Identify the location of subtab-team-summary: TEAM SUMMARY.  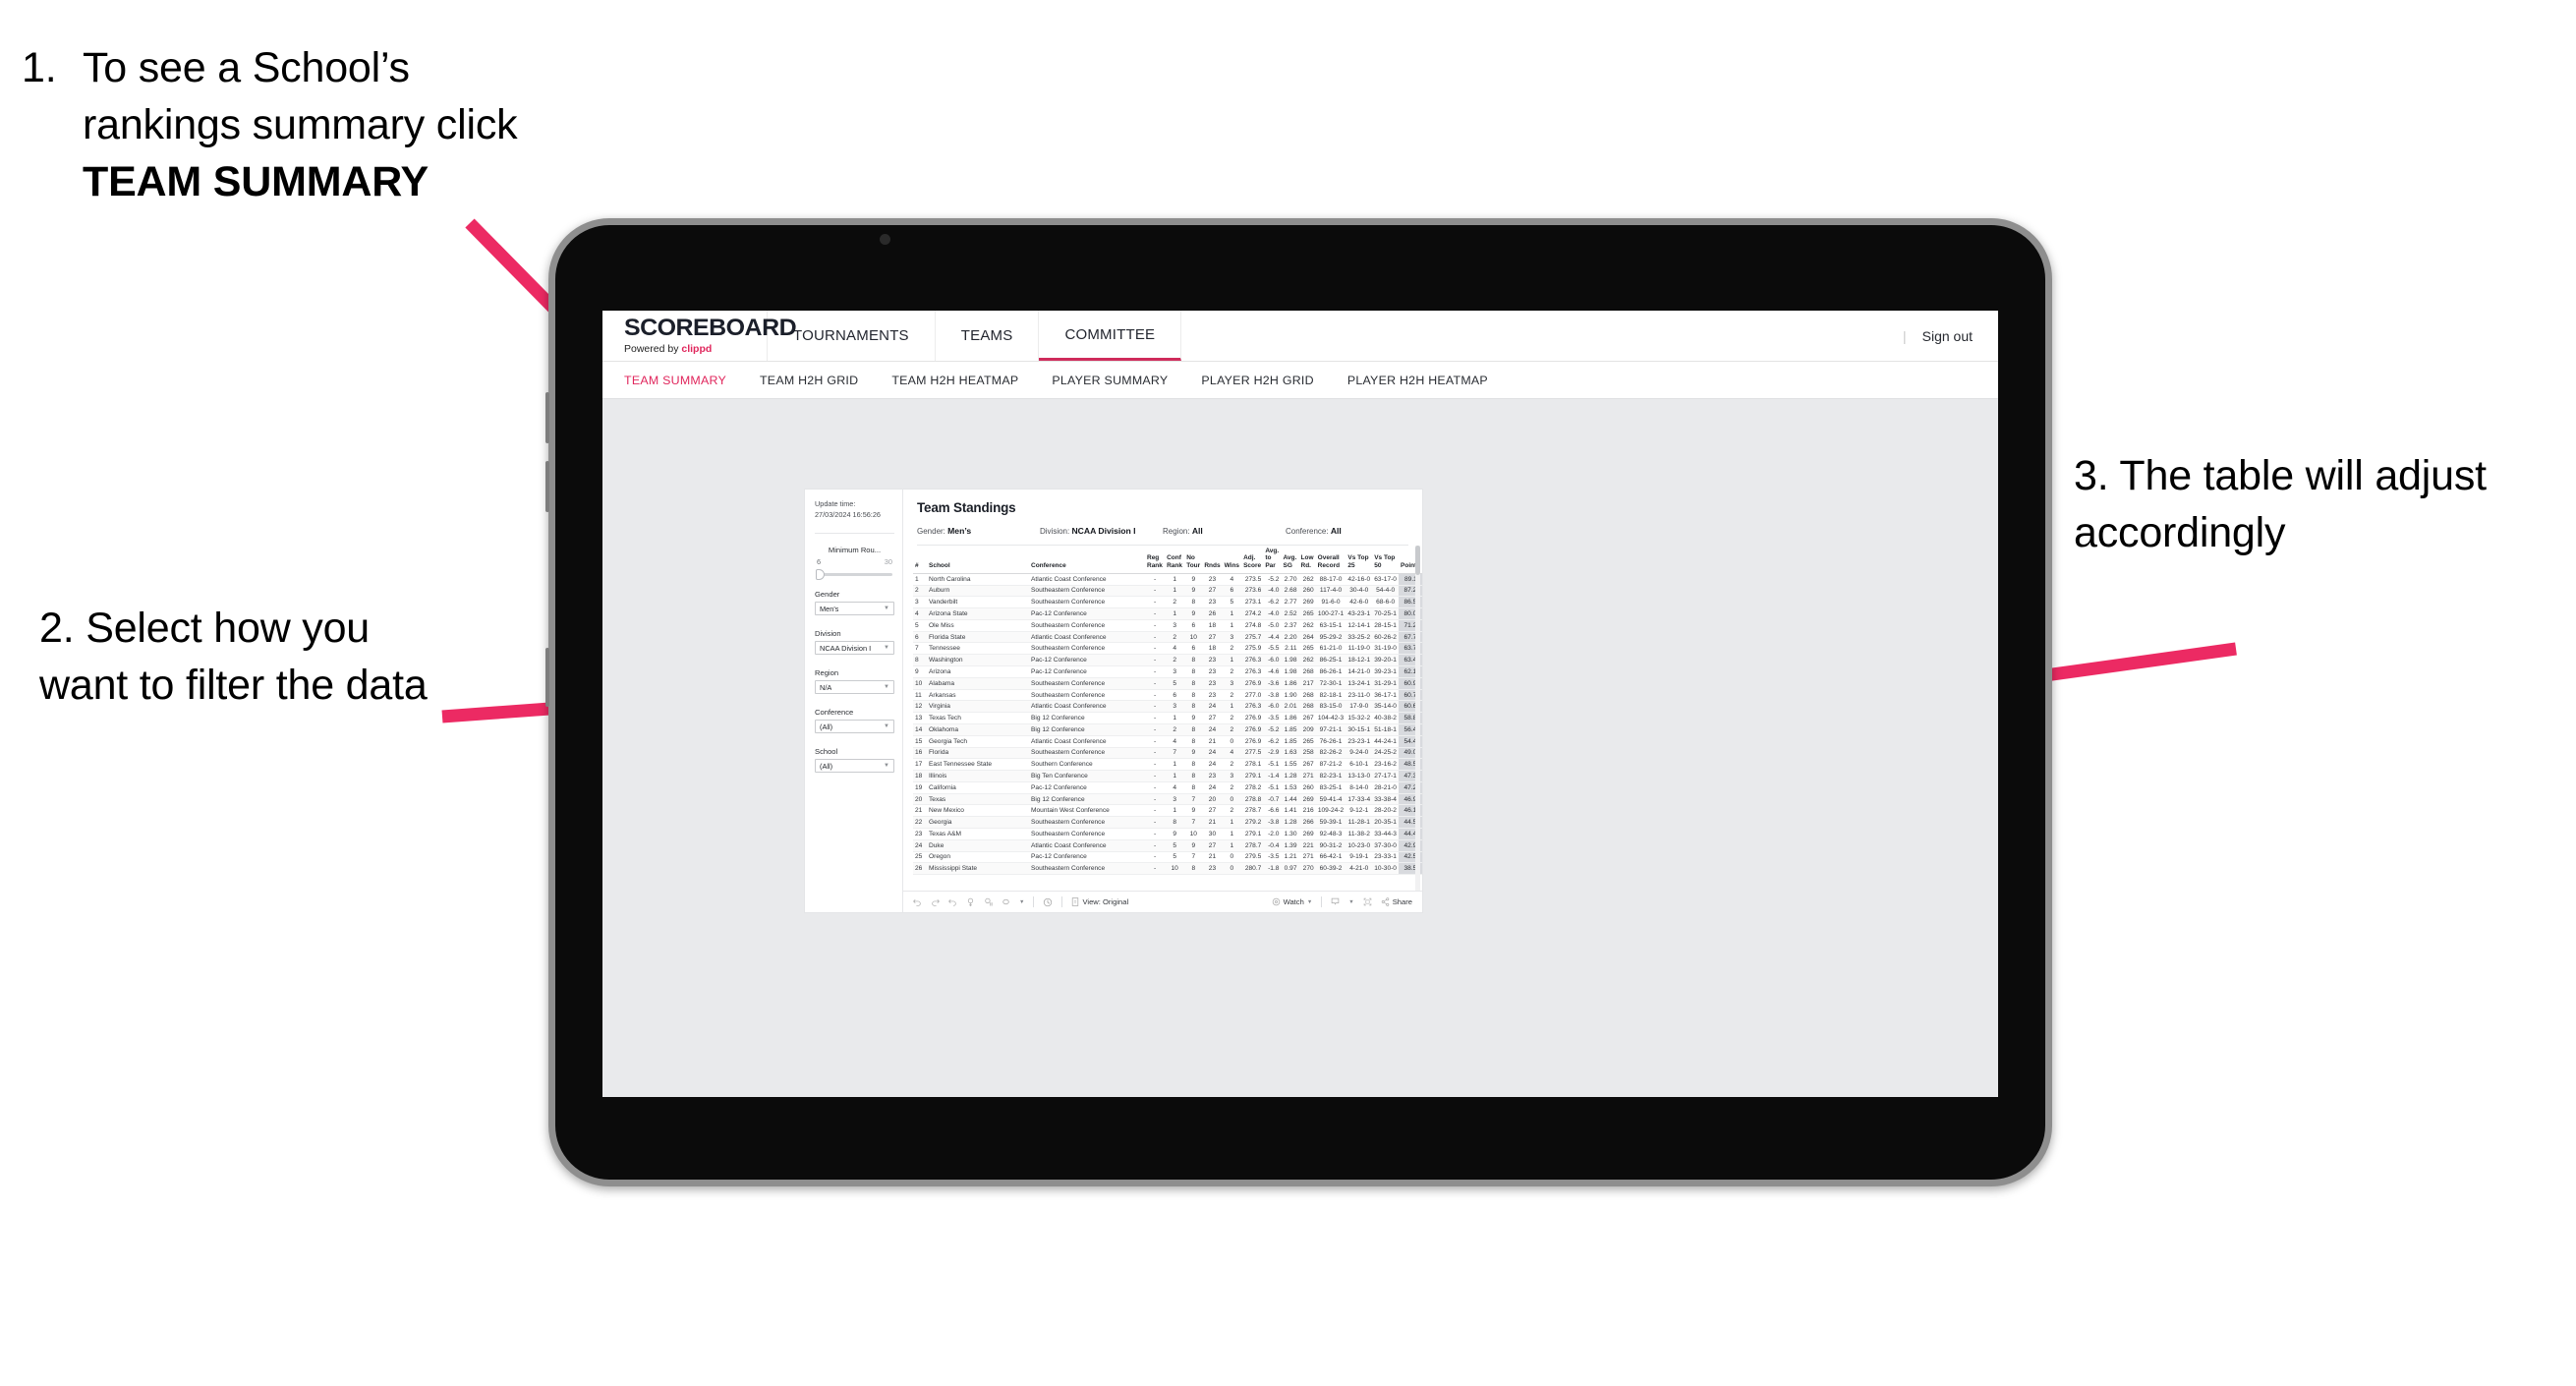
(675, 381).